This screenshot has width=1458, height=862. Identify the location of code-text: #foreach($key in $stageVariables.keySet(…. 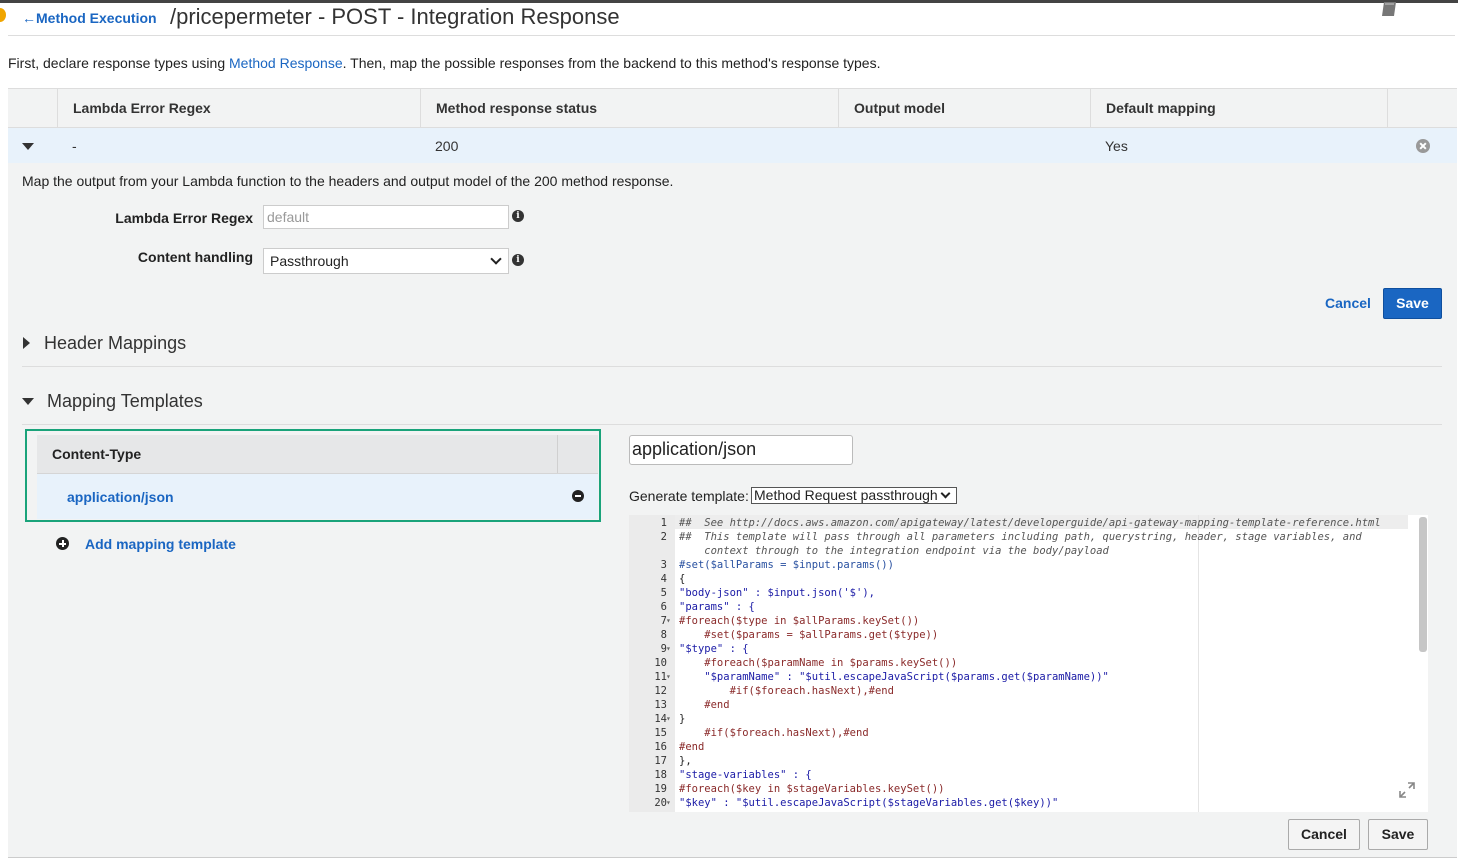
(812, 789).